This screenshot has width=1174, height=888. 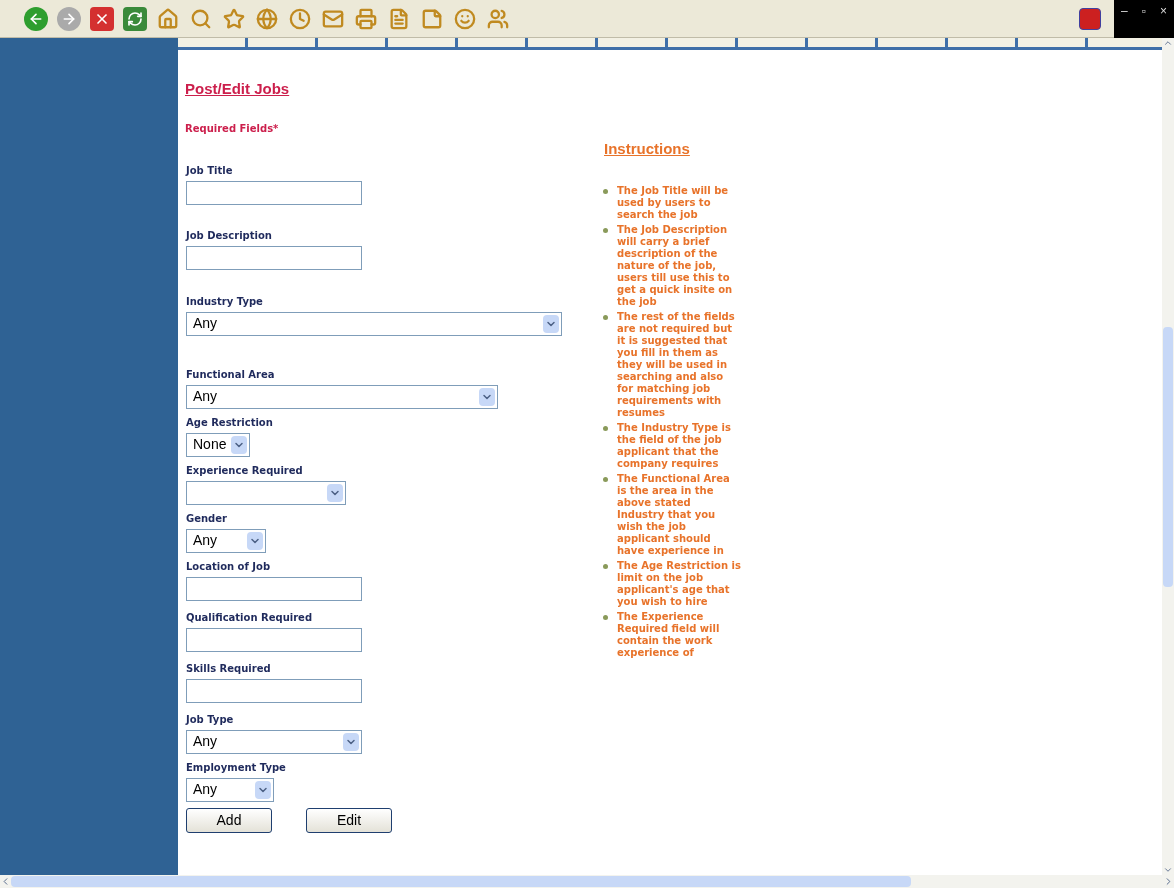 I want to click on printer-icon, so click(x=366, y=18).